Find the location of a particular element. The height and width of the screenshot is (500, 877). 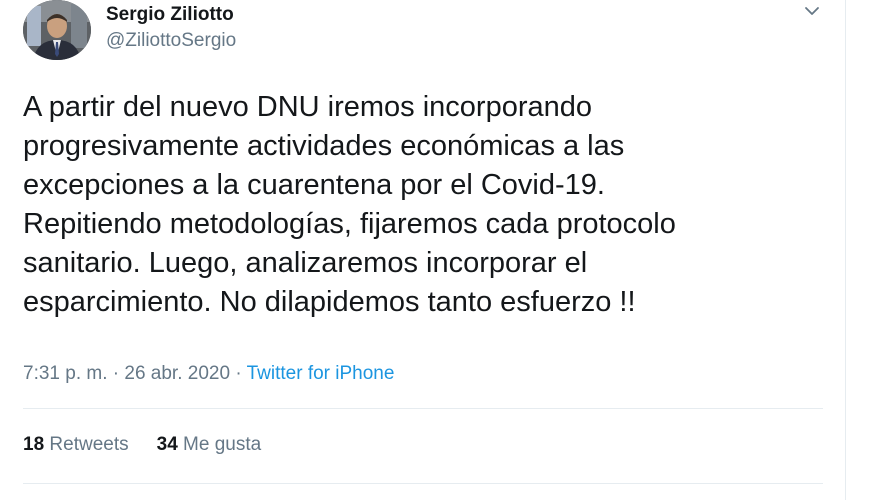

tweet-stats: 18 Retweets 34 Me gusta is located at coordinates (142, 445).